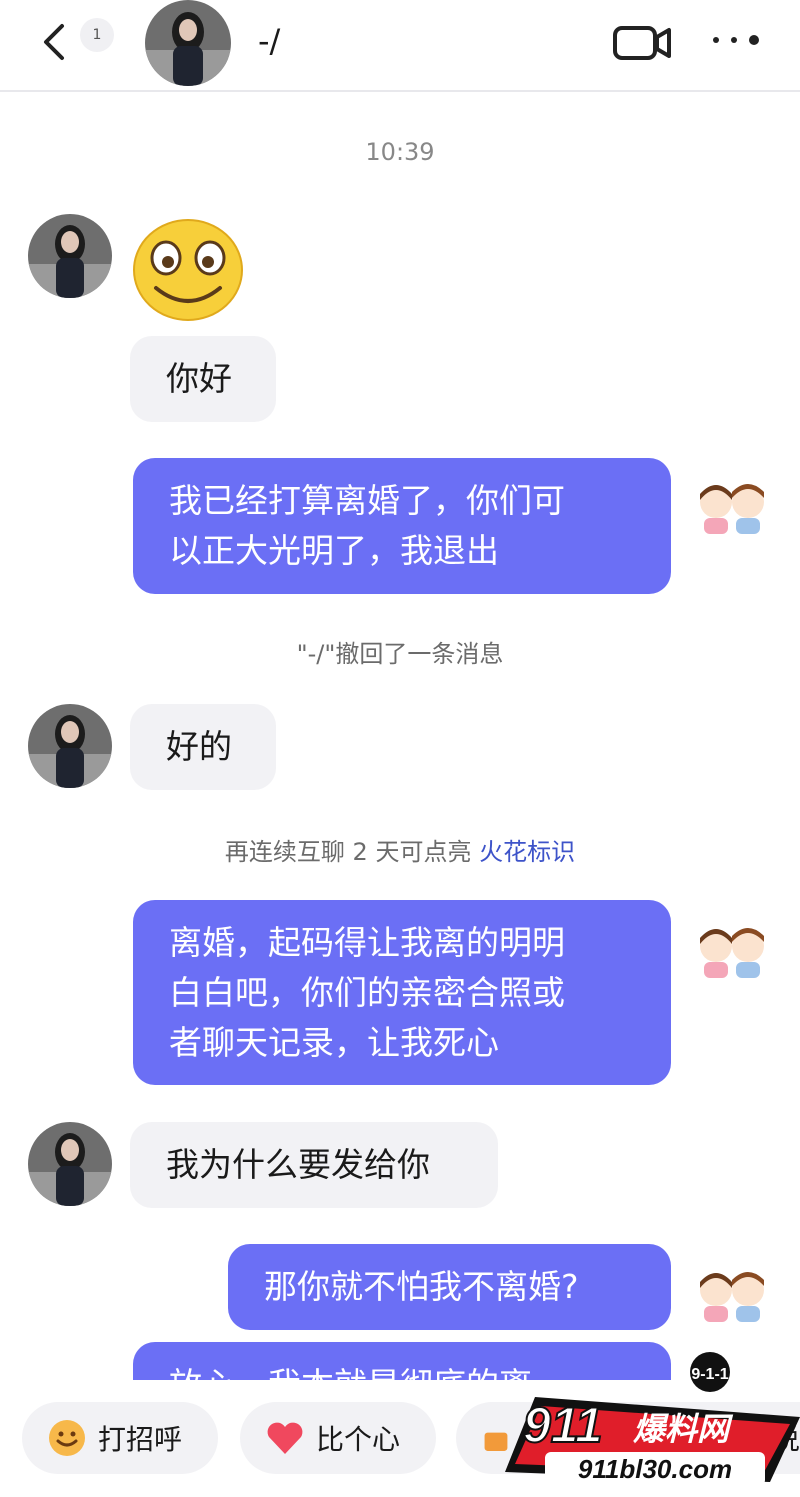 The width and height of the screenshot is (800, 1497). Describe the element at coordinates (400, 152) in the screenshot. I see `message-timestamp: 10:39` at that location.